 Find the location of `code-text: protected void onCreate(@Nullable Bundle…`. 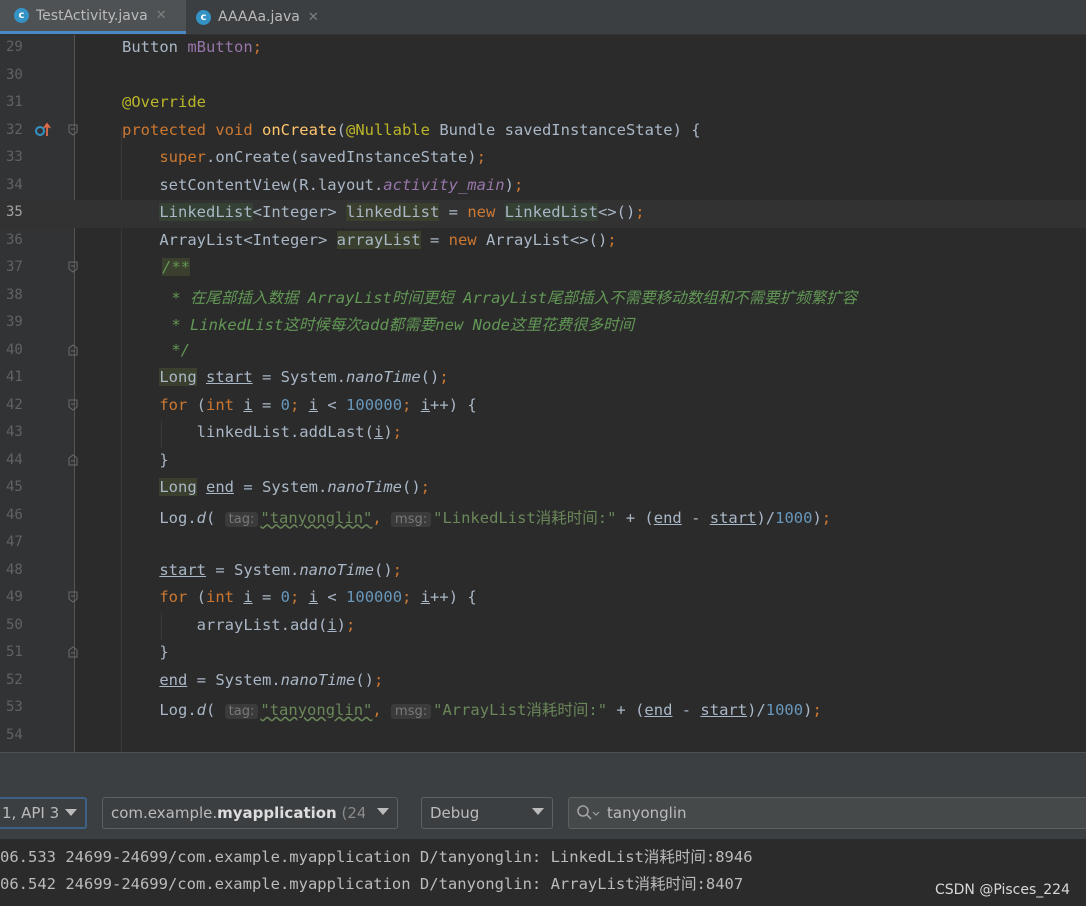

code-text: protected void onCreate(@Nullable Bundle… is located at coordinates (411, 129).